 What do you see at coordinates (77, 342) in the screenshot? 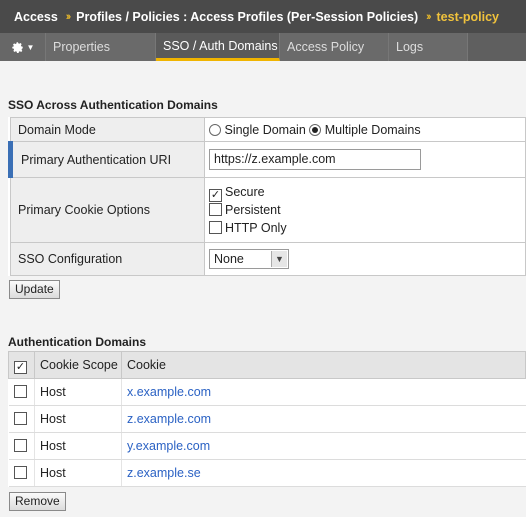
I see `section-title-auth-domains: Authentication Domains` at bounding box center [77, 342].